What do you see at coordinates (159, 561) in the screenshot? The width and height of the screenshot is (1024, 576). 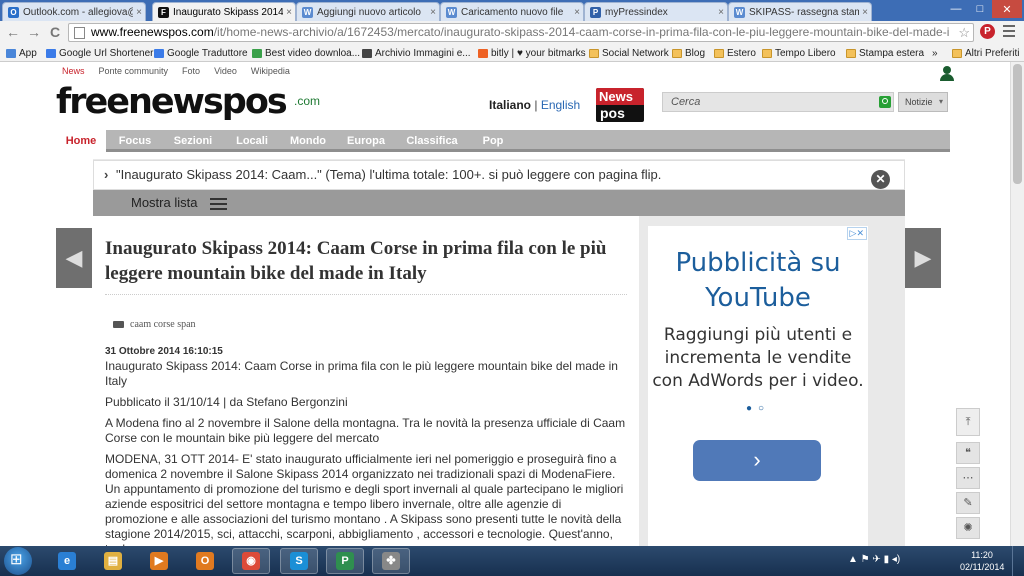 I see `taskbar-app: ▶` at bounding box center [159, 561].